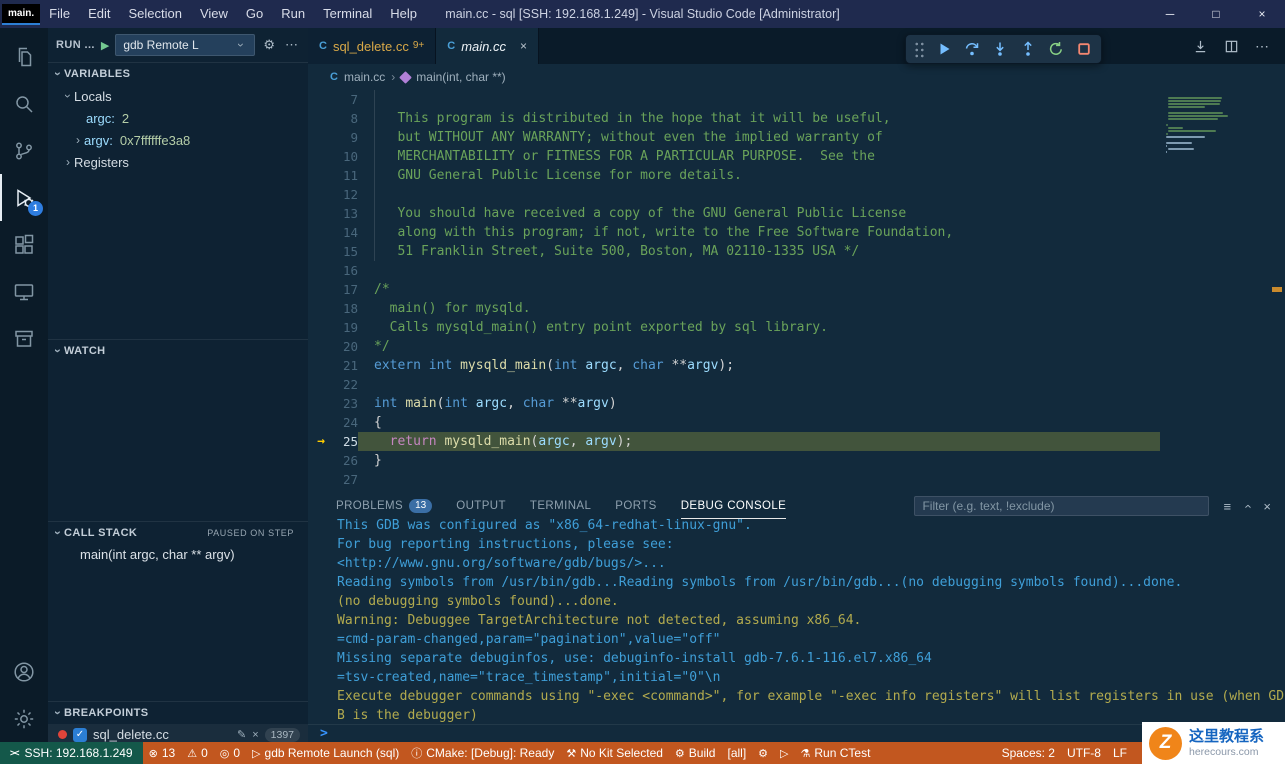 The width and height of the screenshot is (1285, 764). Describe the element at coordinates (736, 753) in the screenshot. I see `status-build-target: [all]` at that location.